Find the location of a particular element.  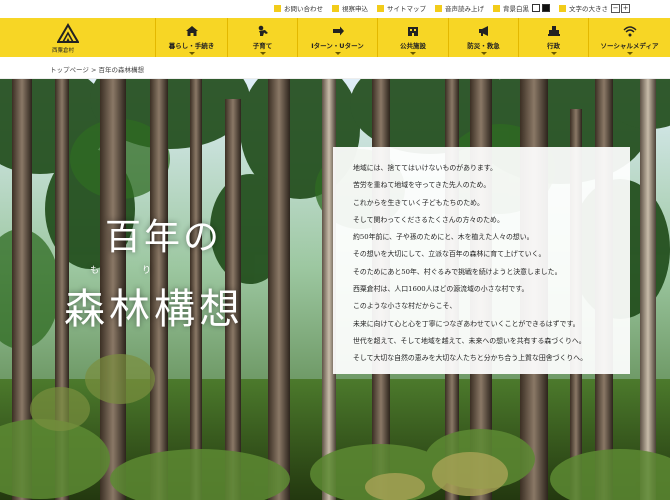

nav-public-facilities: 公共施設 is located at coordinates (412, 37).